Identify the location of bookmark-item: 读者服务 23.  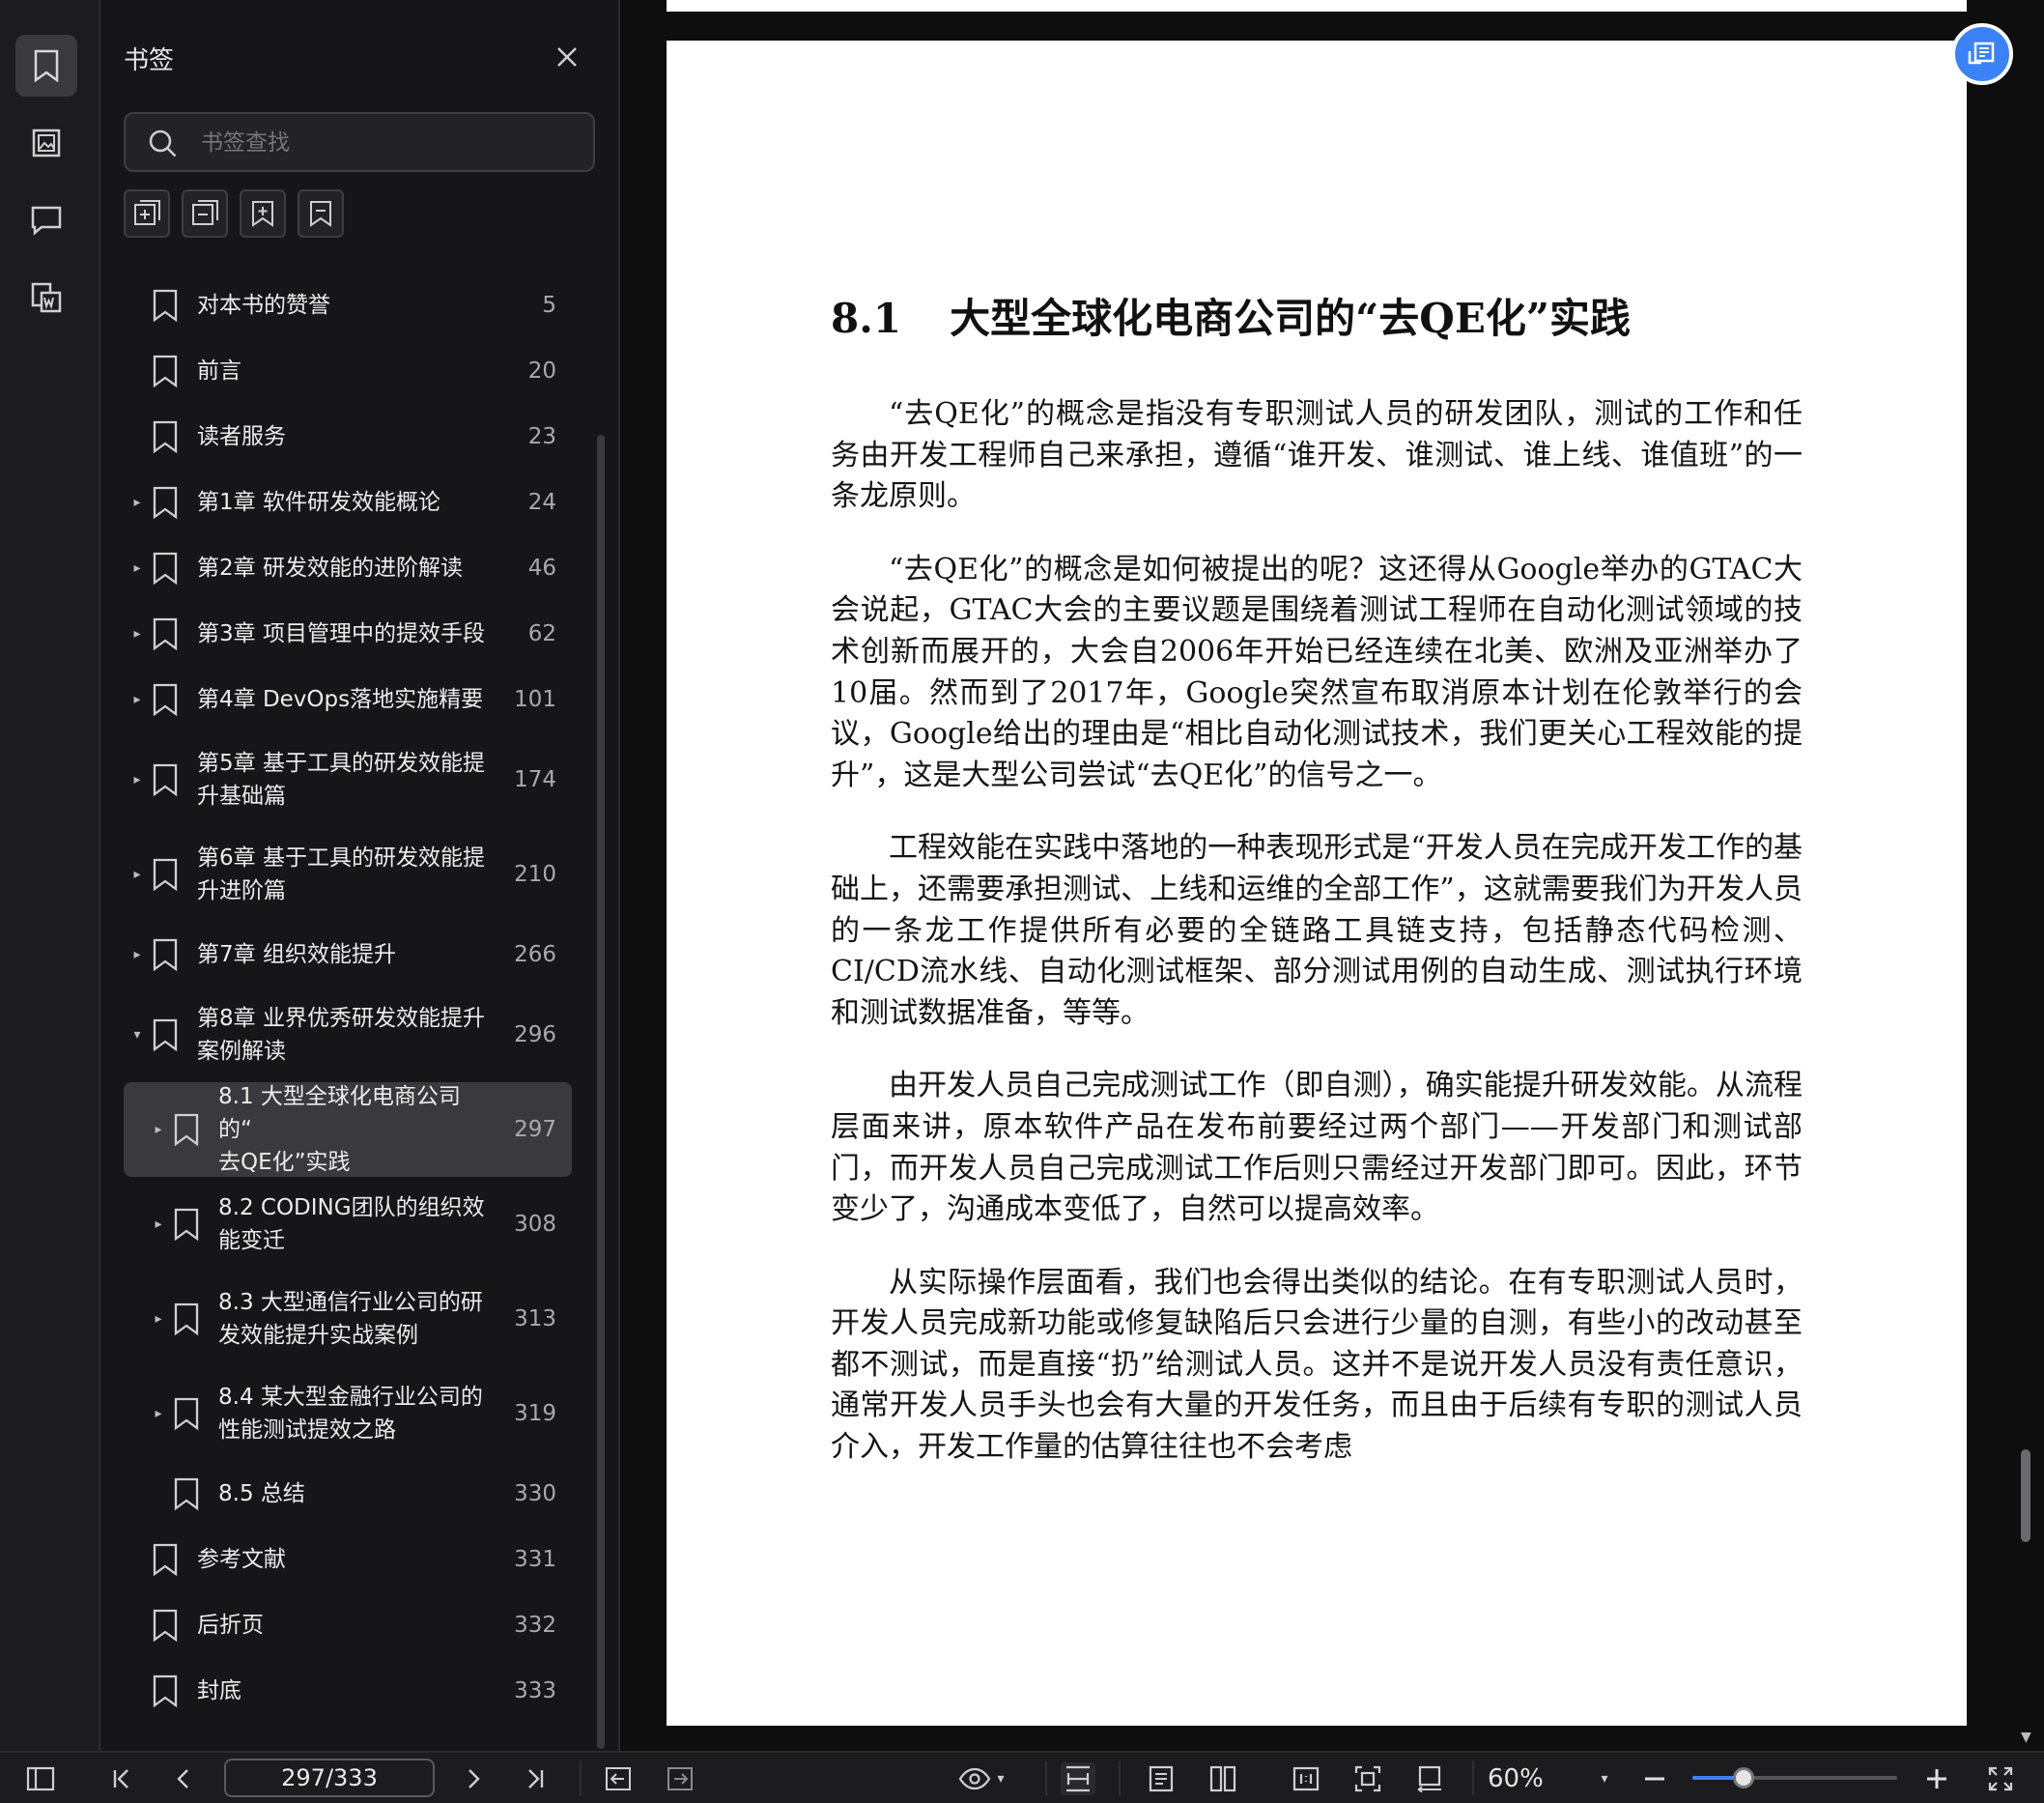
(348, 437).